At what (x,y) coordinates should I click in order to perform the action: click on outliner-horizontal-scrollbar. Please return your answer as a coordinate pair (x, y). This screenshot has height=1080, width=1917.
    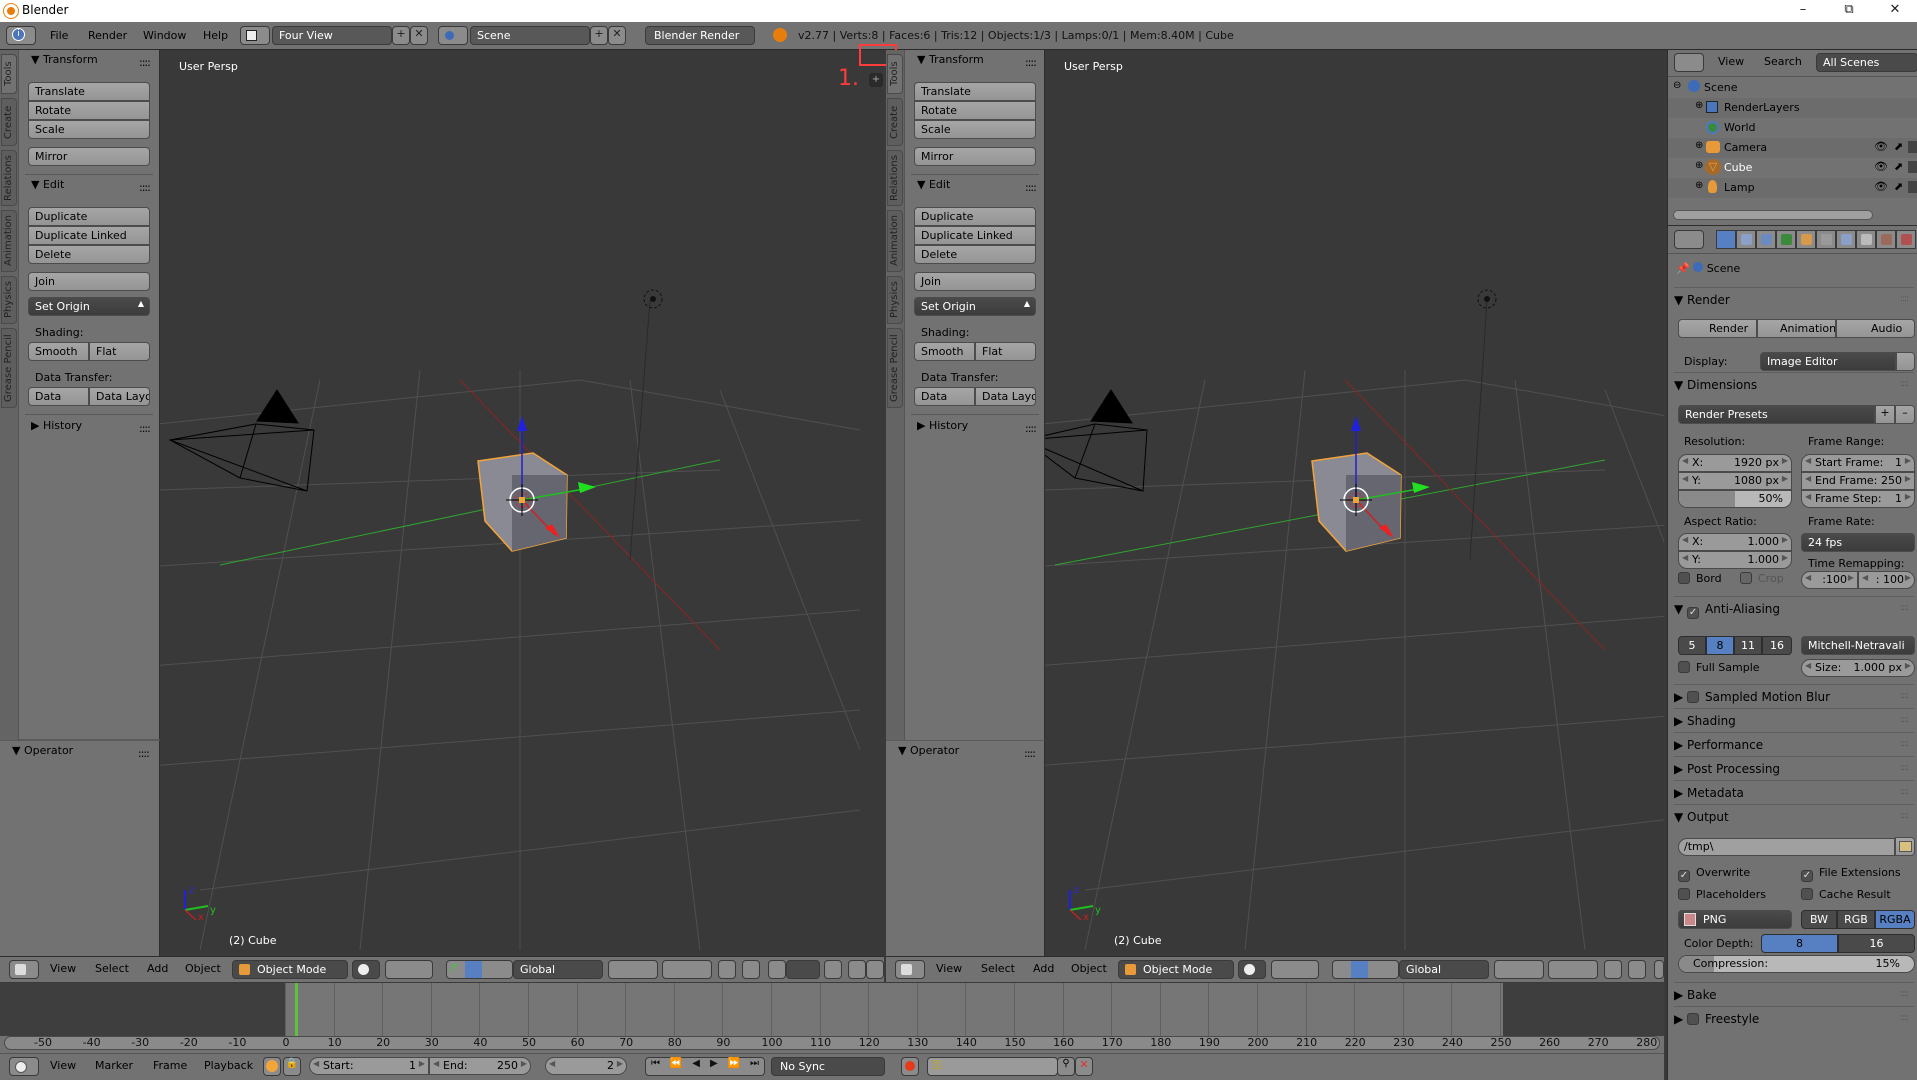
    Looking at the image, I should click on (1773, 215).